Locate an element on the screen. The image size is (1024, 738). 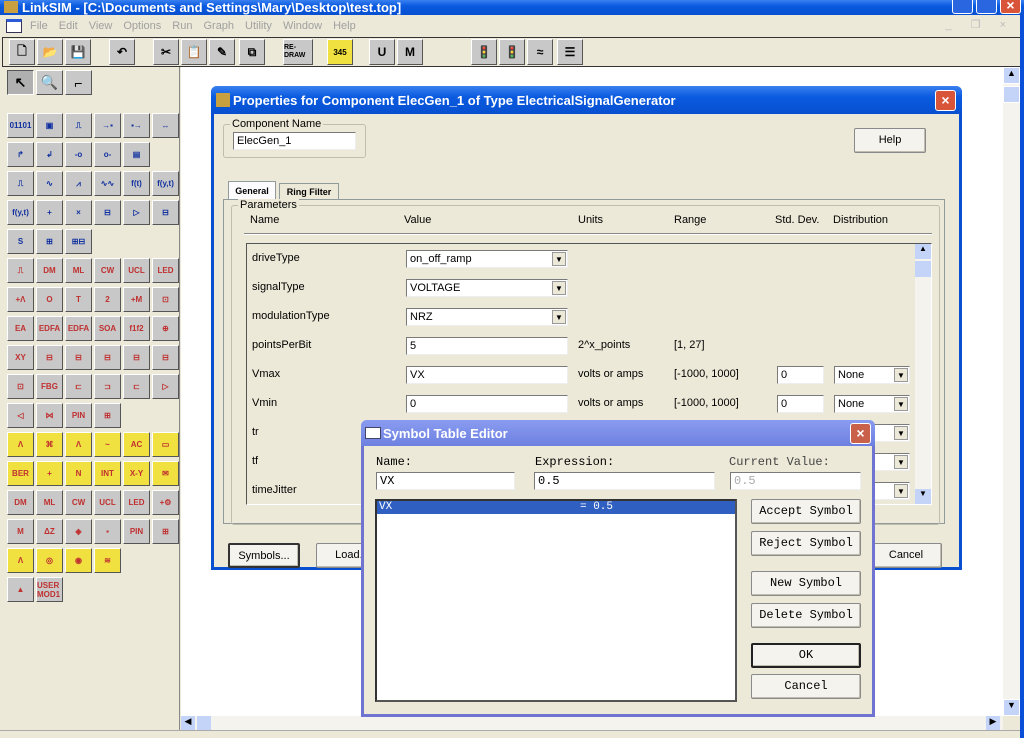
minimize-button is located at coordinates (962, 7).